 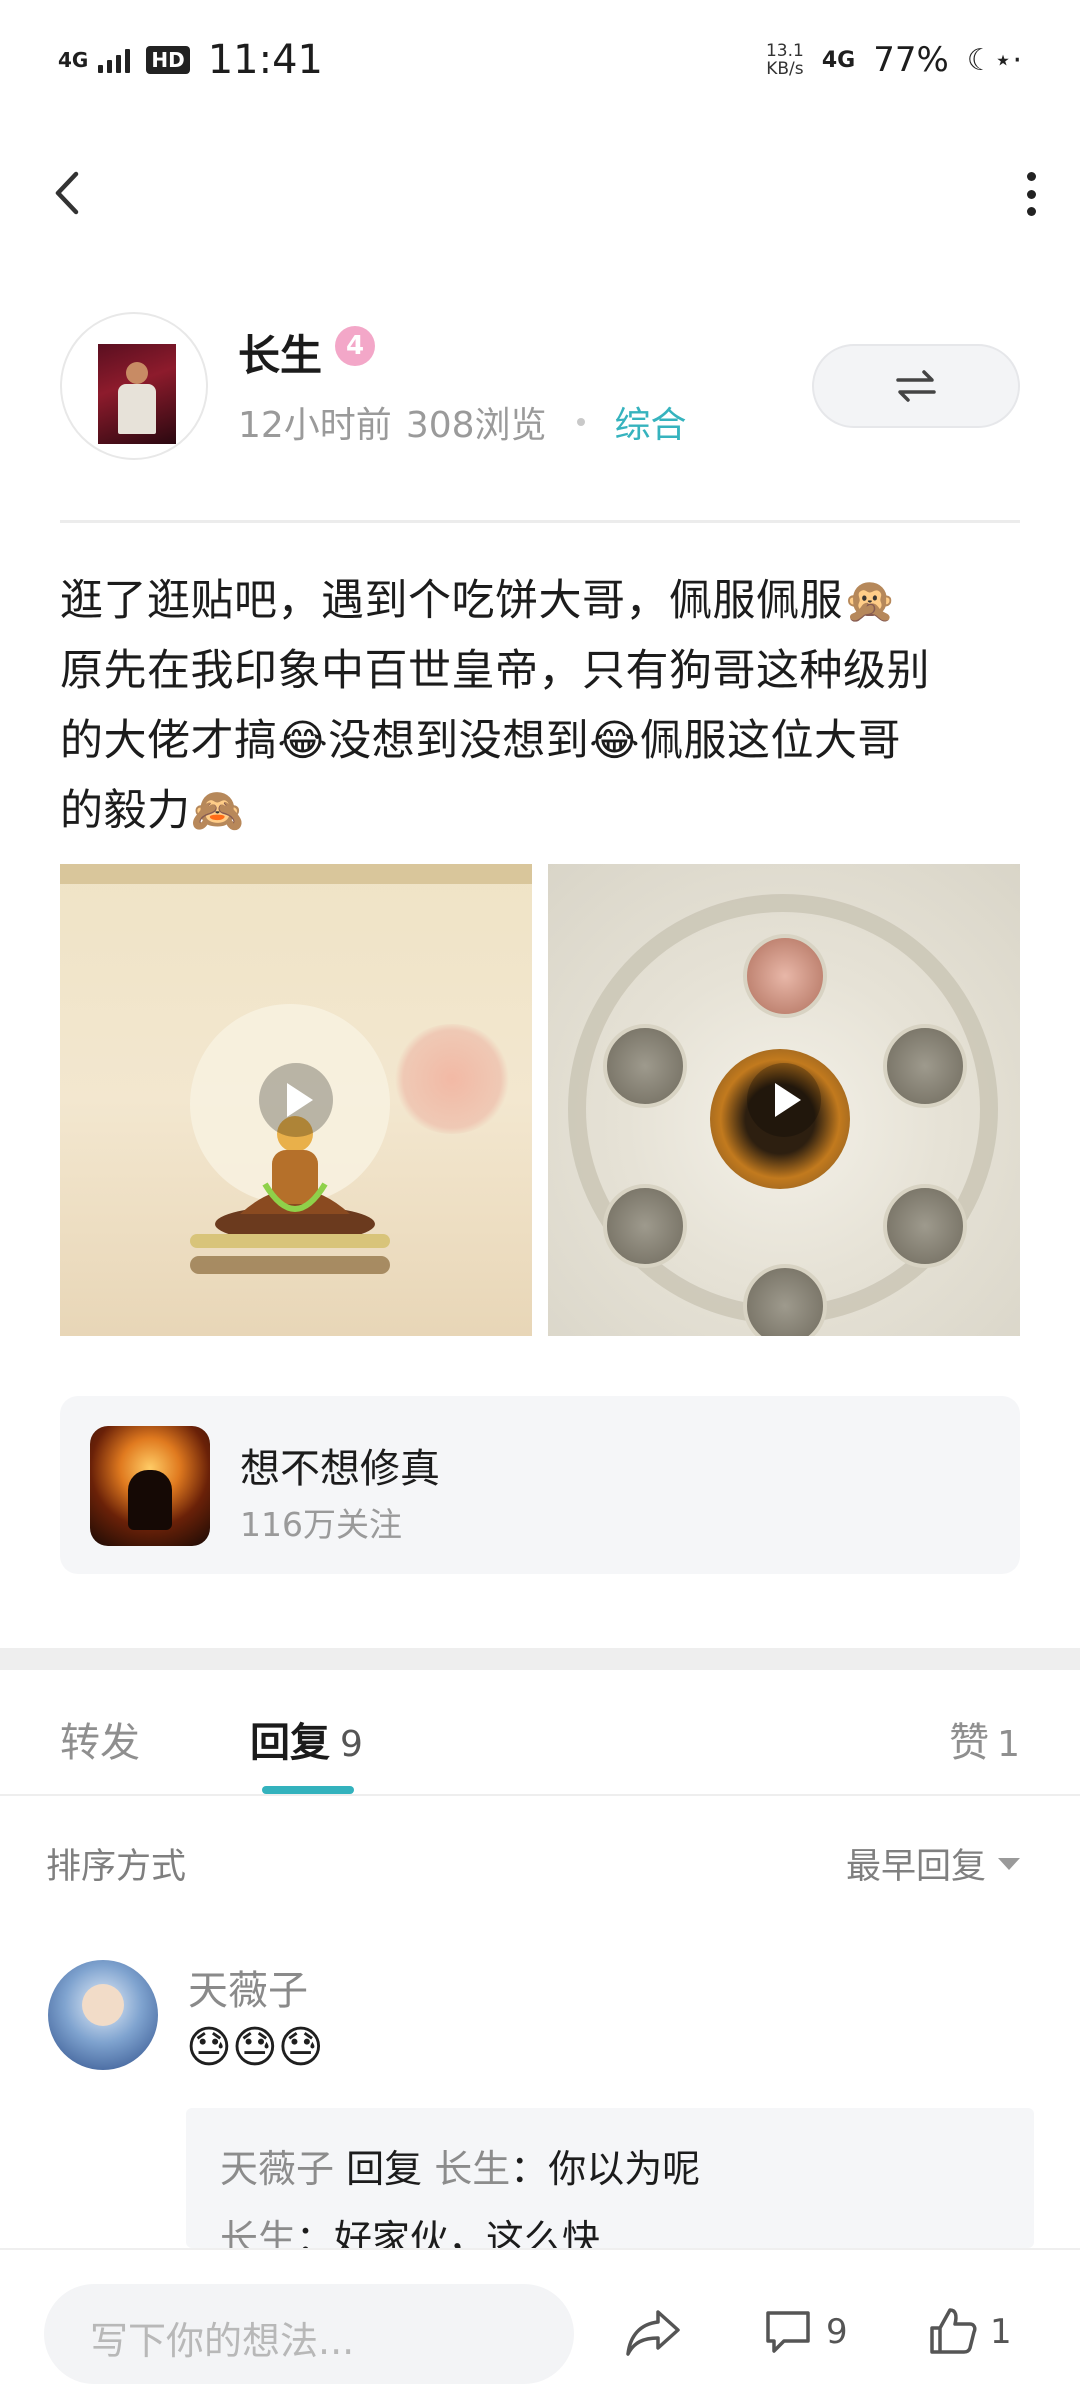 I want to click on post-meta: 12小时前 308浏览 综合, so click(x=462, y=422).